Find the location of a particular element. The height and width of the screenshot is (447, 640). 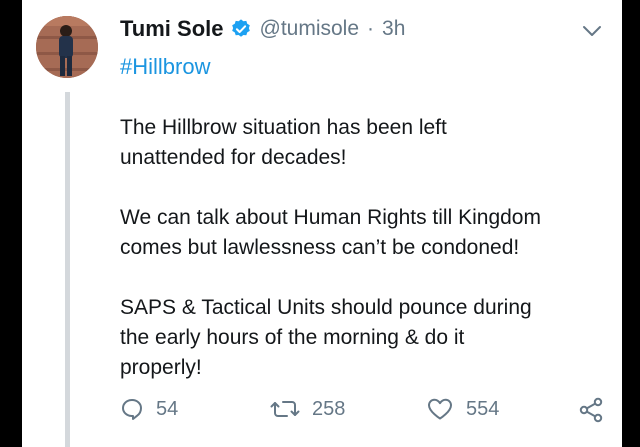

left-frame-border is located at coordinates (11, 223).